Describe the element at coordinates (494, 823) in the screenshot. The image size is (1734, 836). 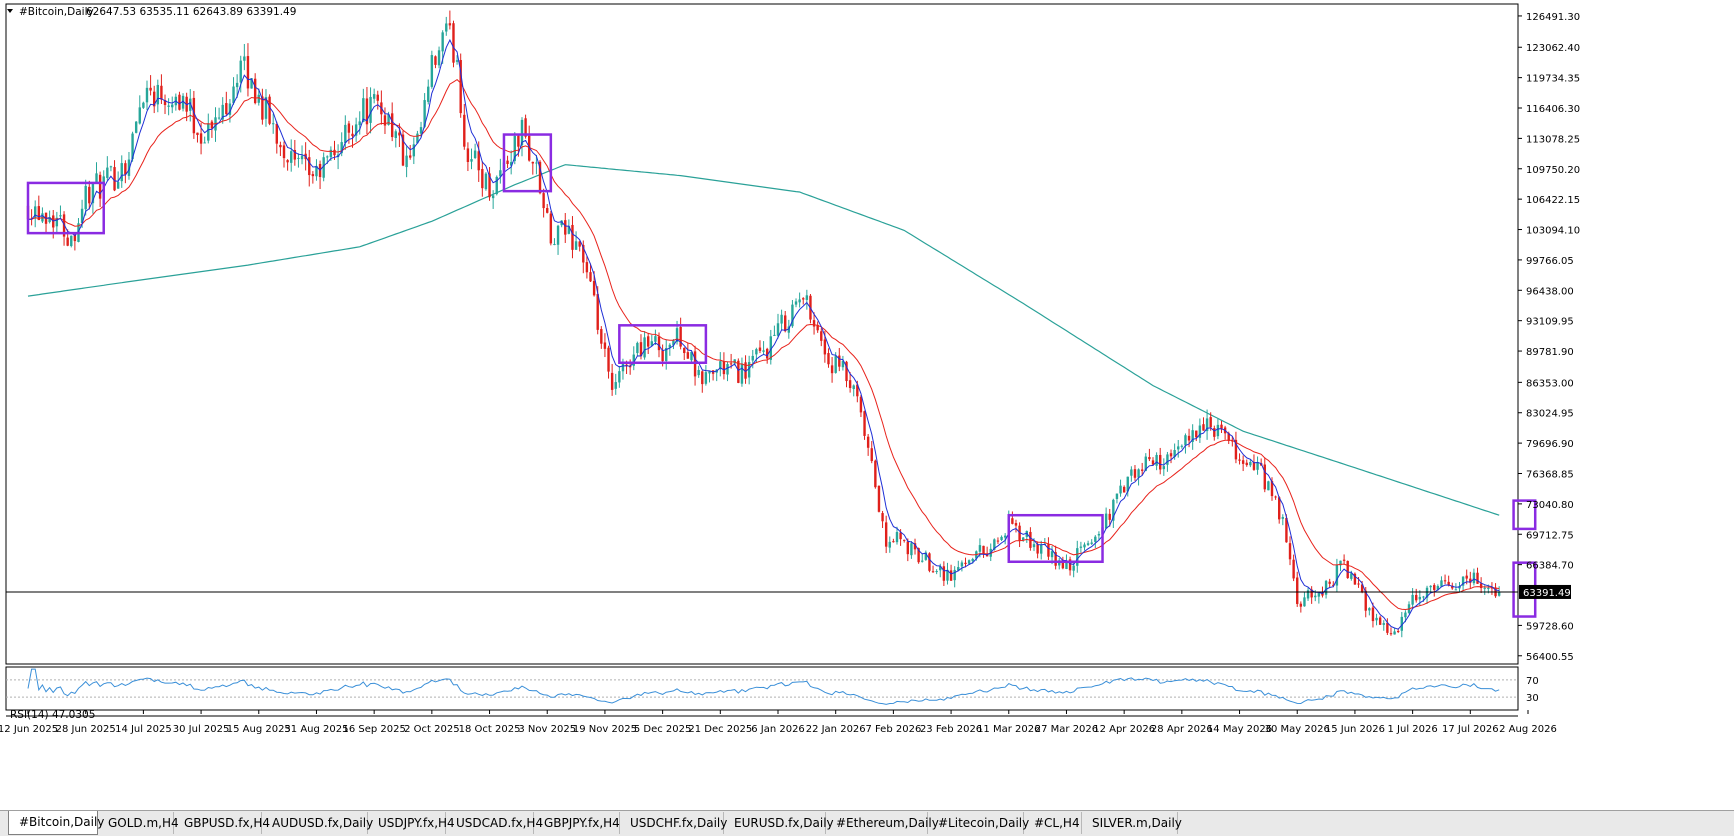
I see `tab-usdcad-fx-h4: USDCAD.fx,H4` at that location.